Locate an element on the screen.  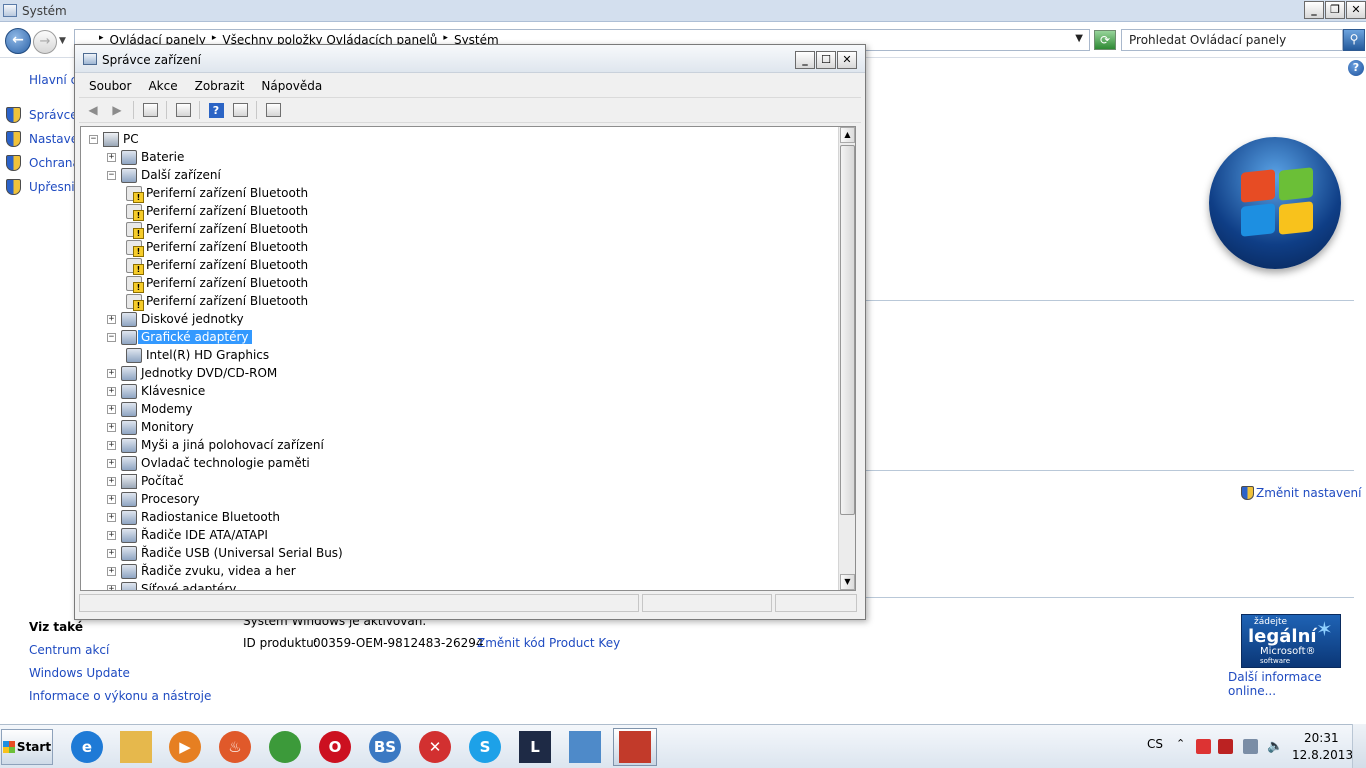
taskbar-button: BS is located at coordinates (385, 747).